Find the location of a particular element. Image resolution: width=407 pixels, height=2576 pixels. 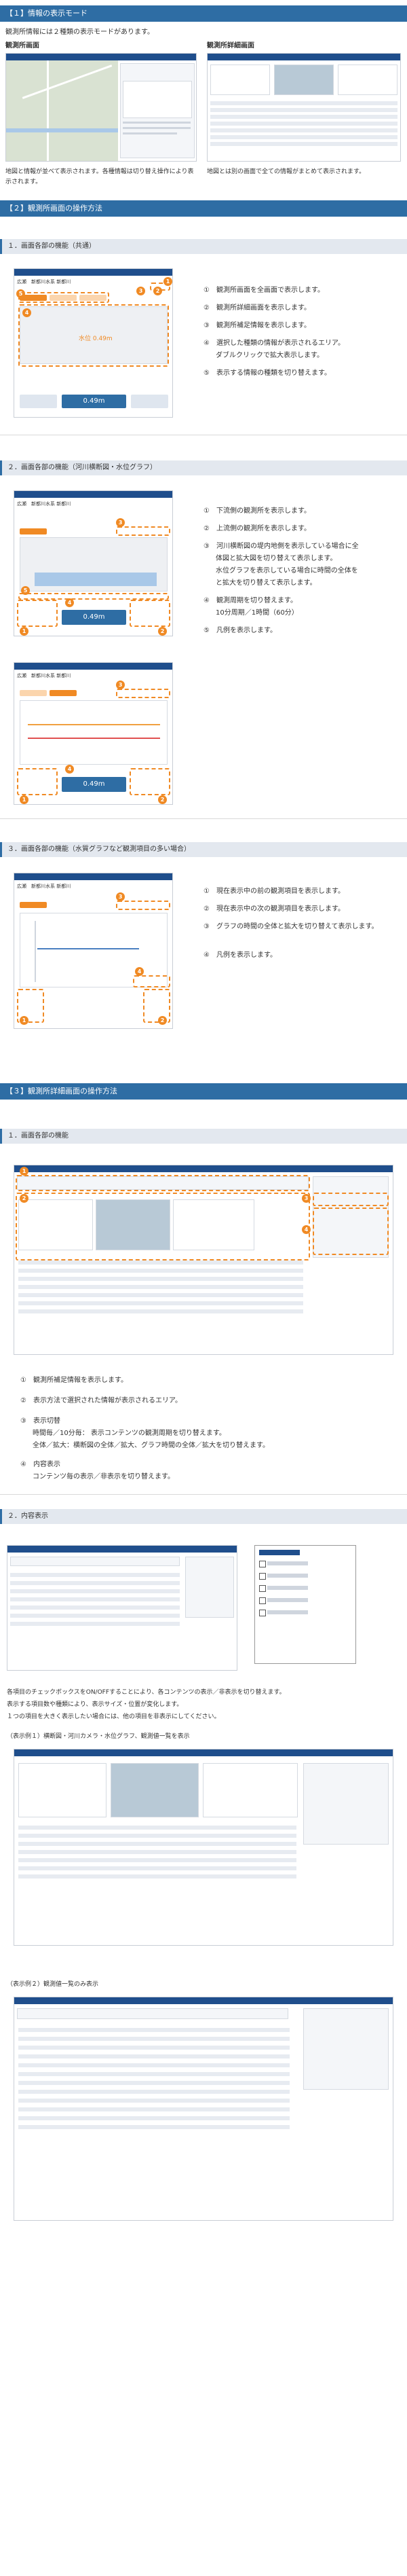

section3-header: 【３】観測所詳細画面の操作方法 is located at coordinates (203, 1091).